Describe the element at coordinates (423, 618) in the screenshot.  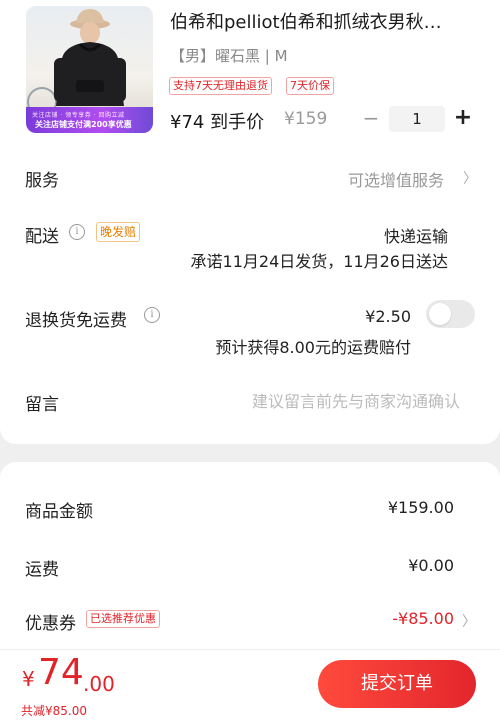
I see `coupon-value: -¥85.00` at that location.